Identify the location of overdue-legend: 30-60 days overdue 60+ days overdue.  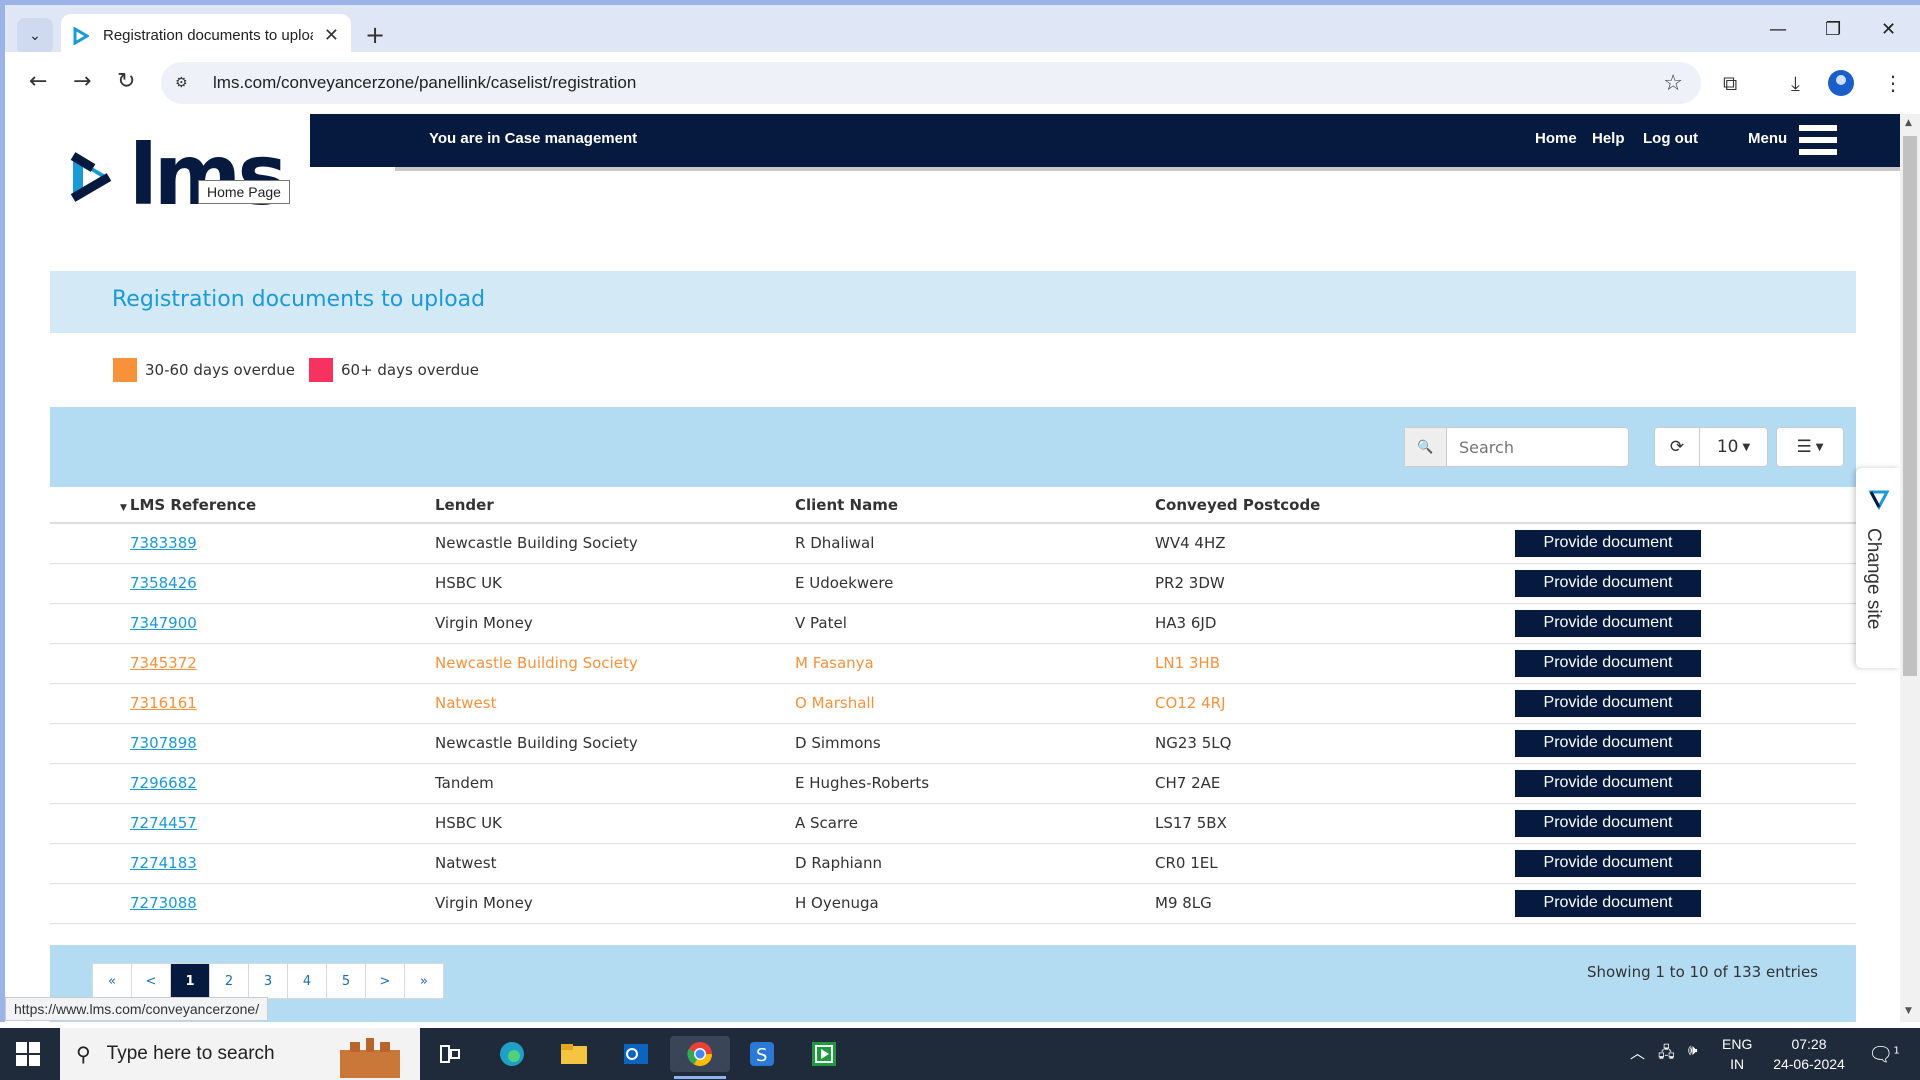
(296, 370).